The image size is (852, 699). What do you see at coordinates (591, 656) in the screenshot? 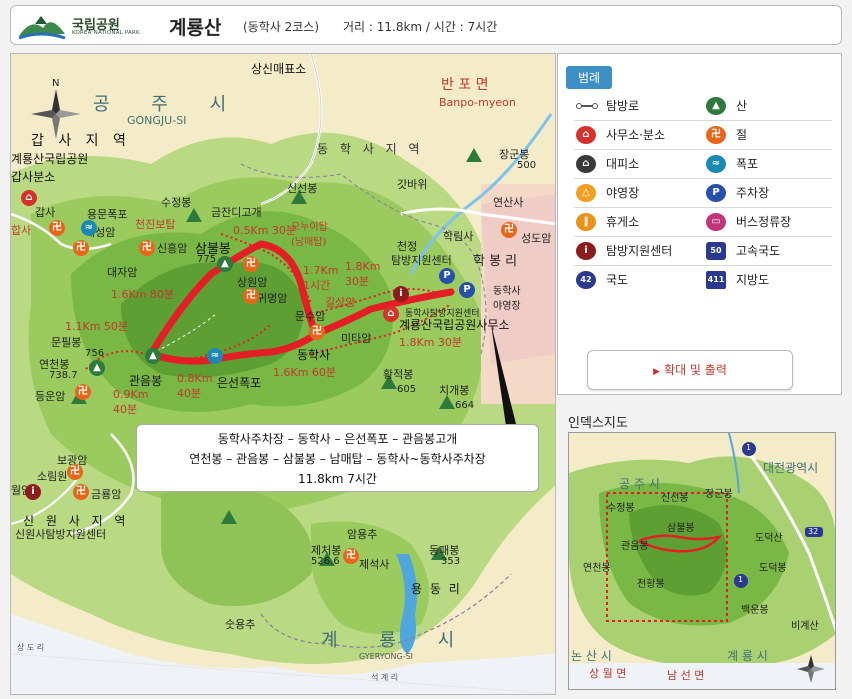
I see `inset-nonsan: 논 산 시` at bounding box center [591, 656].